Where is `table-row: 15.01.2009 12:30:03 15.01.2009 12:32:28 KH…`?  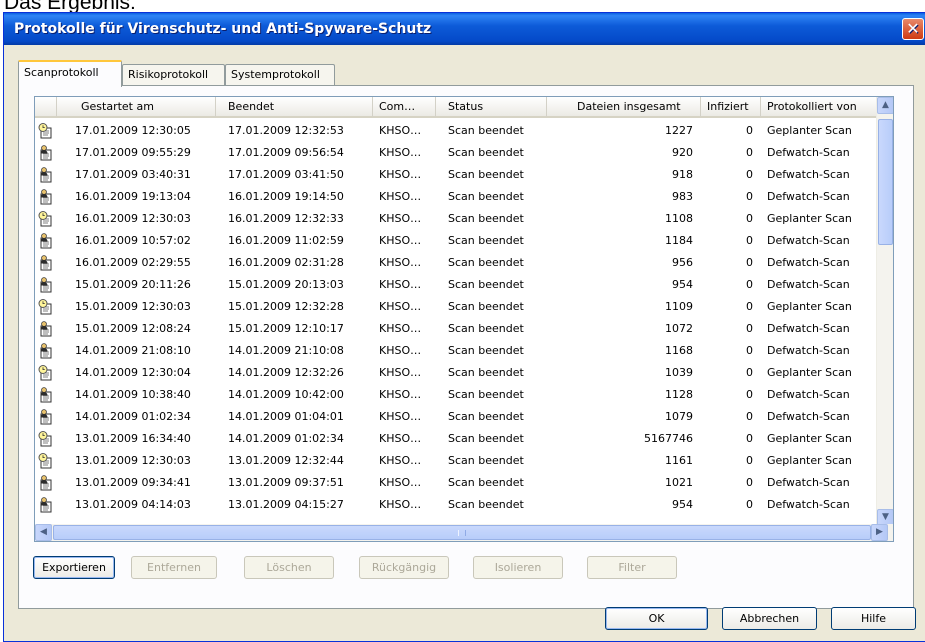 table-row: 15.01.2009 12:30:03 15.01.2009 12:32:28 KH… is located at coordinates (456, 307).